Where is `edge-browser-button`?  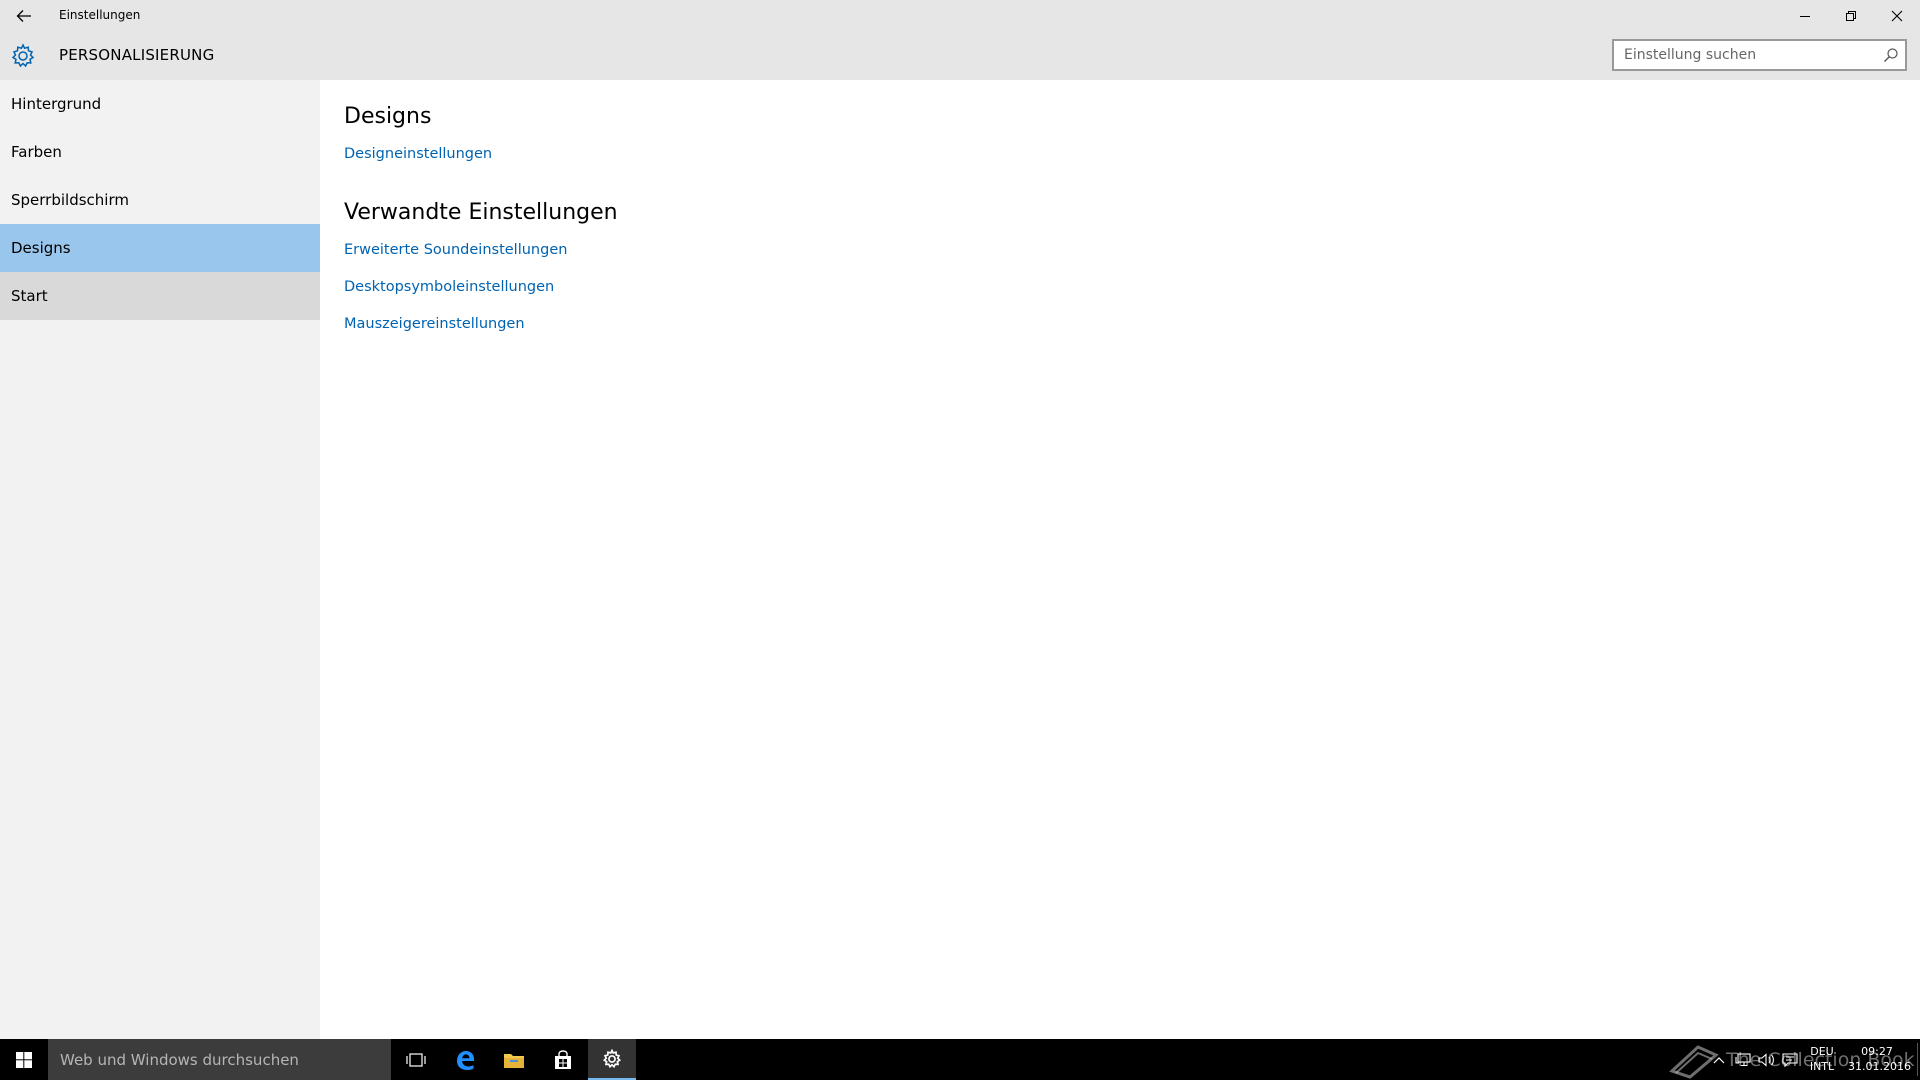
edge-browser-button is located at coordinates (465, 1059).